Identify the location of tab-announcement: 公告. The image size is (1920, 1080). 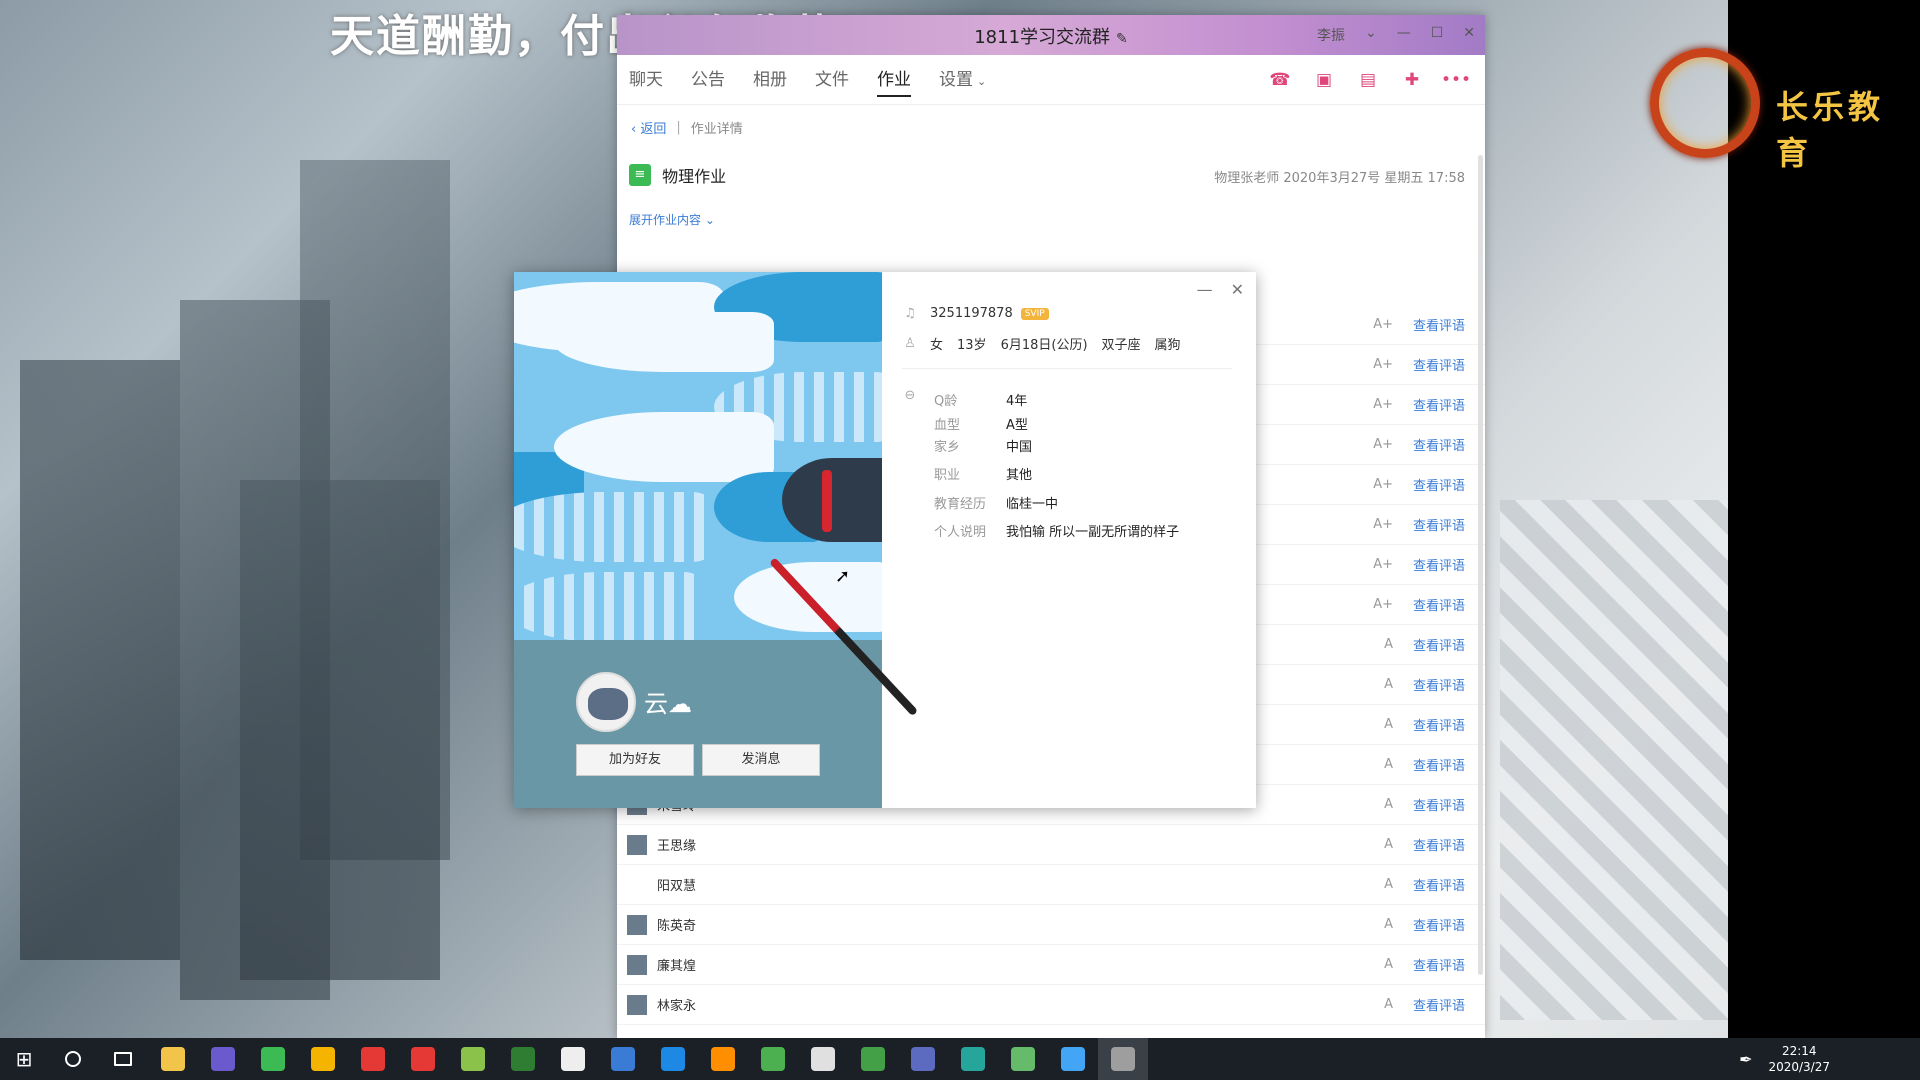
(708, 80).